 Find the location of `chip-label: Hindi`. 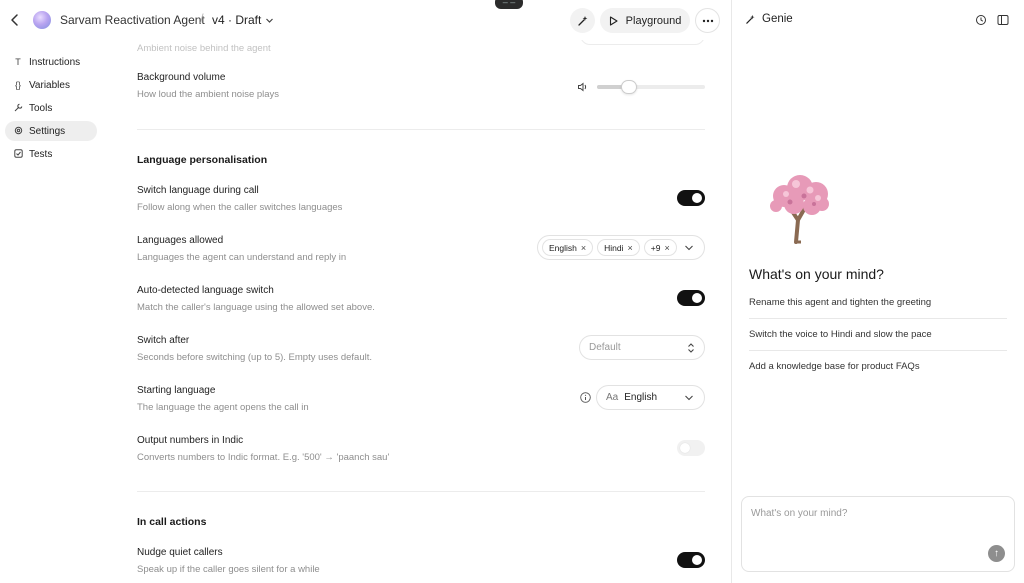

chip-label: Hindi is located at coordinates (614, 247).